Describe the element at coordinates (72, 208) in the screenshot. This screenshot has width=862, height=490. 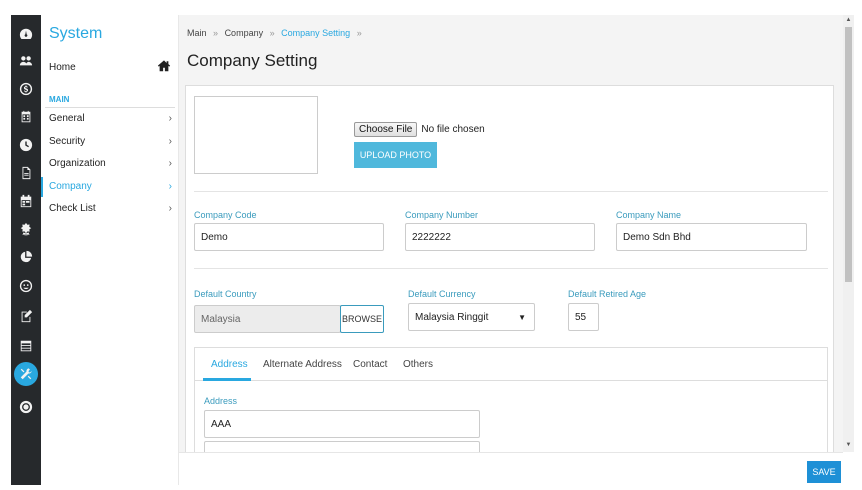
I see `sidebar-item-label: Check List` at that location.